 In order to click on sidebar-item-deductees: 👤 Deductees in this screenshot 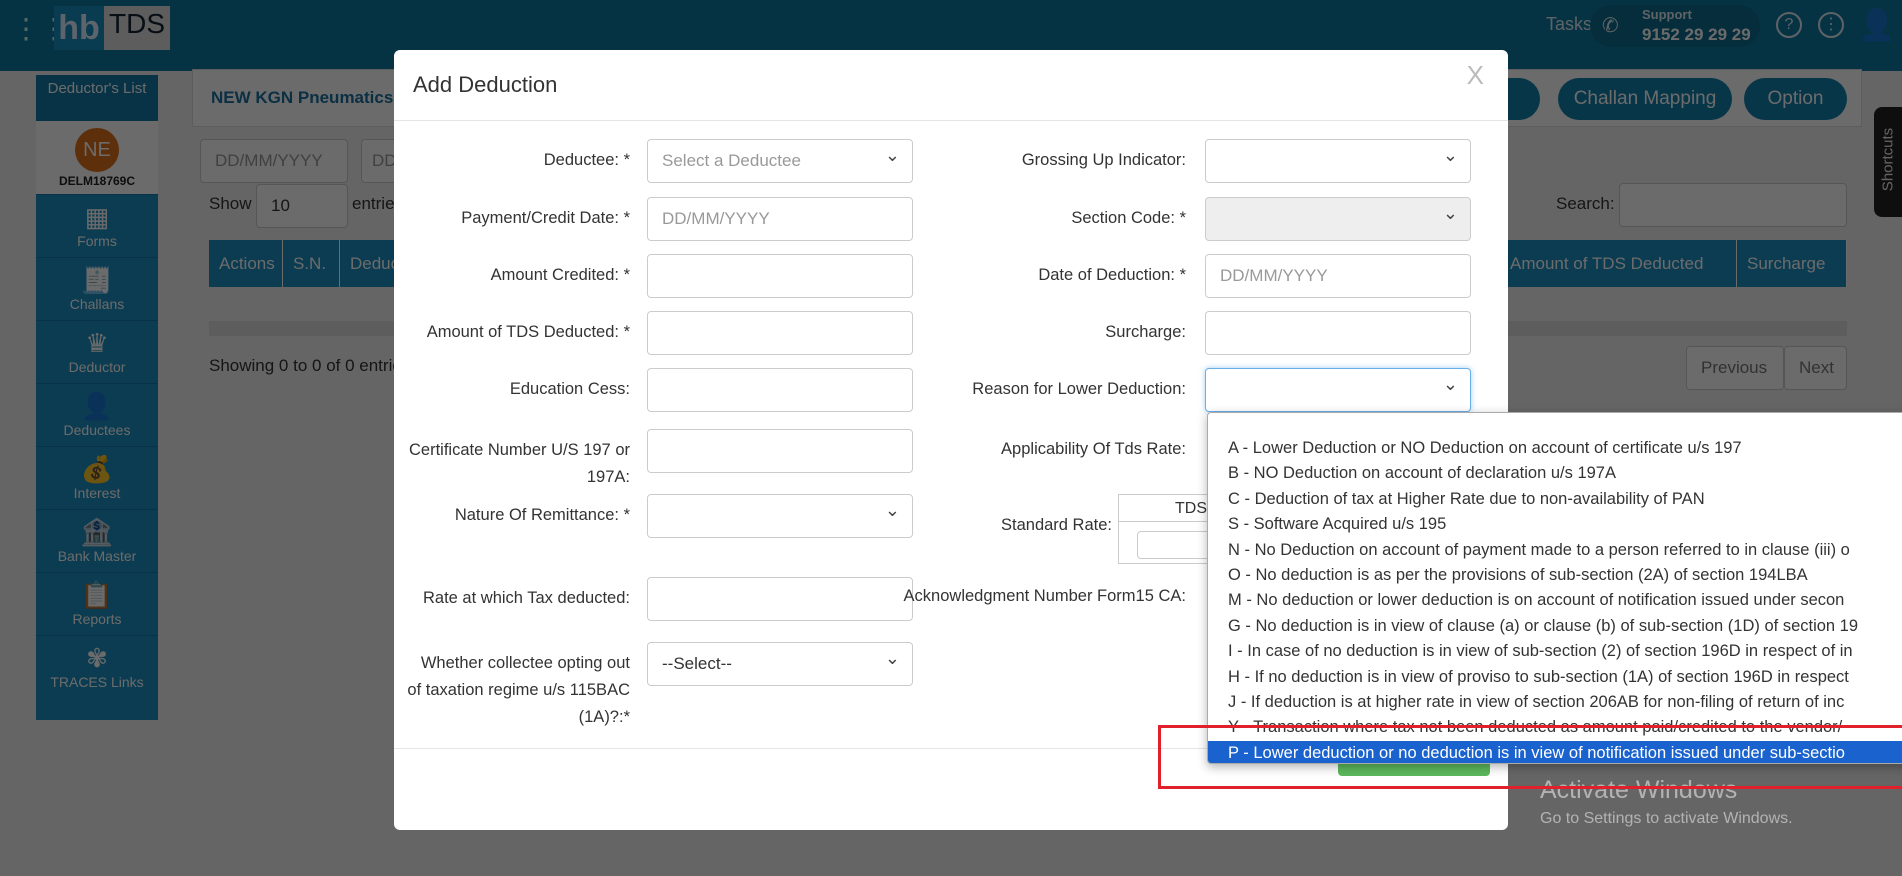, I will do `click(97, 414)`.